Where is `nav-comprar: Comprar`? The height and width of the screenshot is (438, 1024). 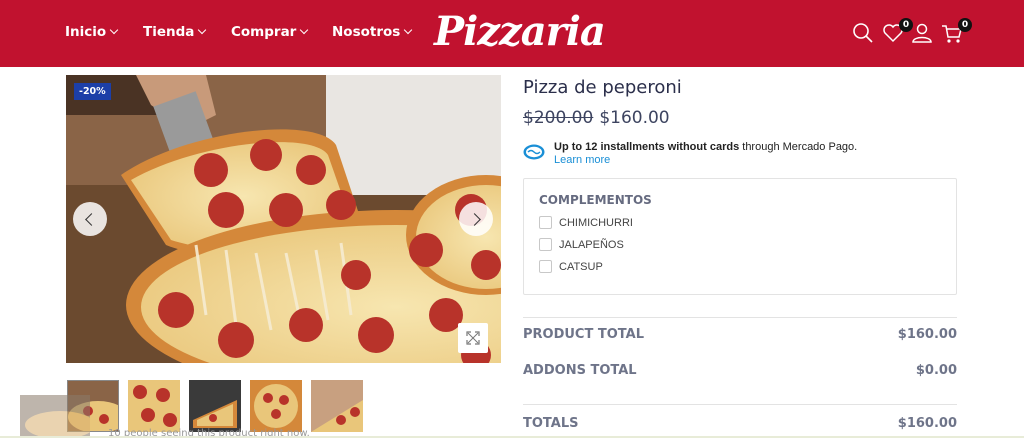 nav-comprar: Comprar is located at coordinates (270, 32).